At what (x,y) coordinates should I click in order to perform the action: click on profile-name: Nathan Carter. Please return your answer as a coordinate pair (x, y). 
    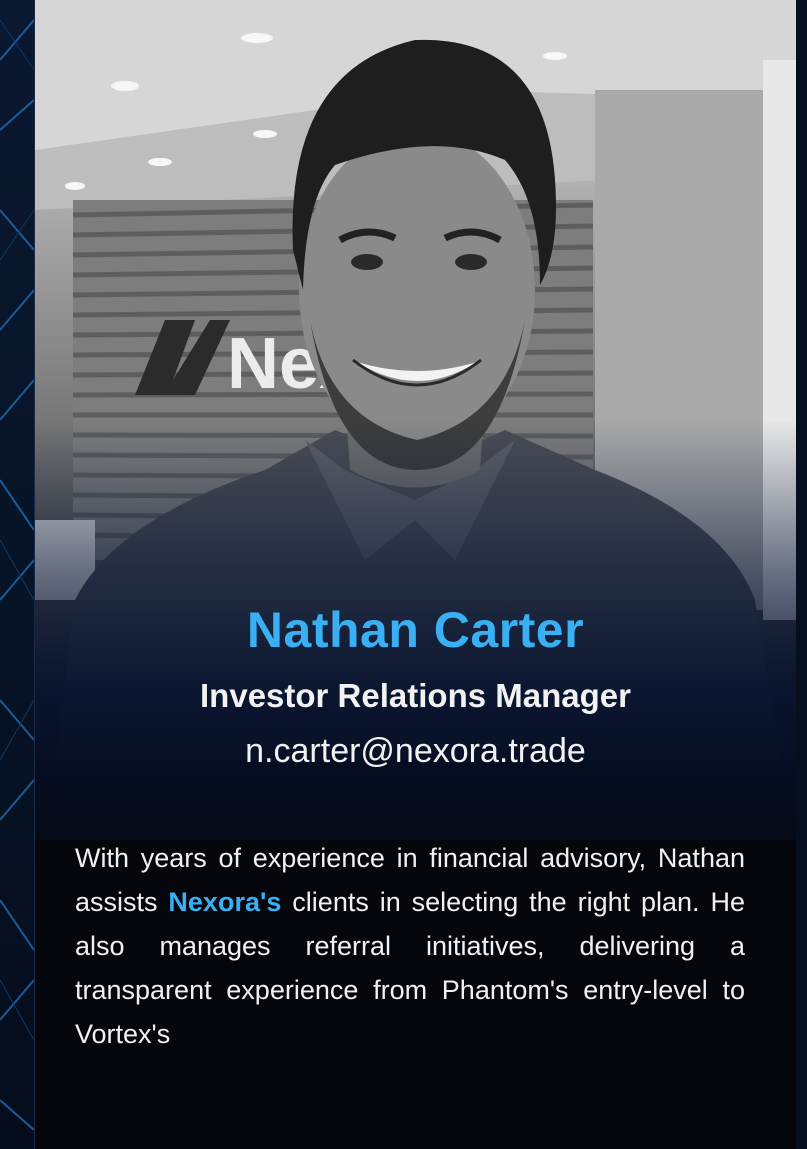
    Looking at the image, I should click on (415, 630).